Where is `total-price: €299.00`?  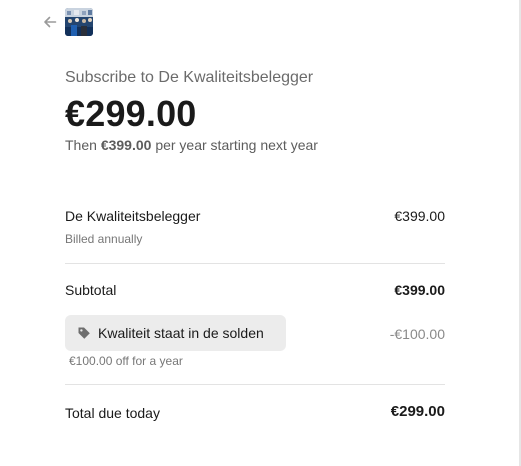 total-price: €299.00 is located at coordinates (131, 113).